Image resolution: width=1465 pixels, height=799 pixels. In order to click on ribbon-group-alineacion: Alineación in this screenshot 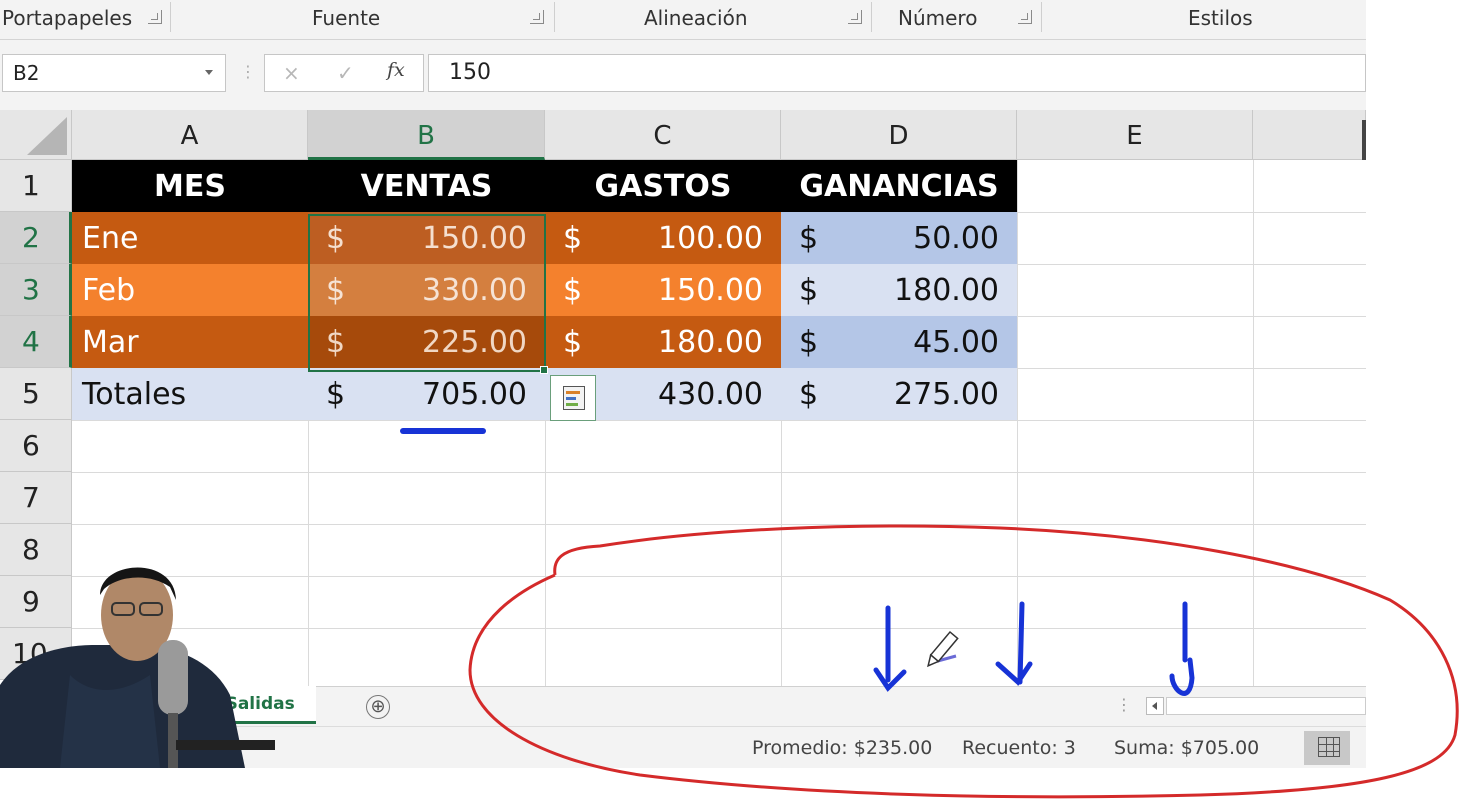, I will do `click(696, 18)`.